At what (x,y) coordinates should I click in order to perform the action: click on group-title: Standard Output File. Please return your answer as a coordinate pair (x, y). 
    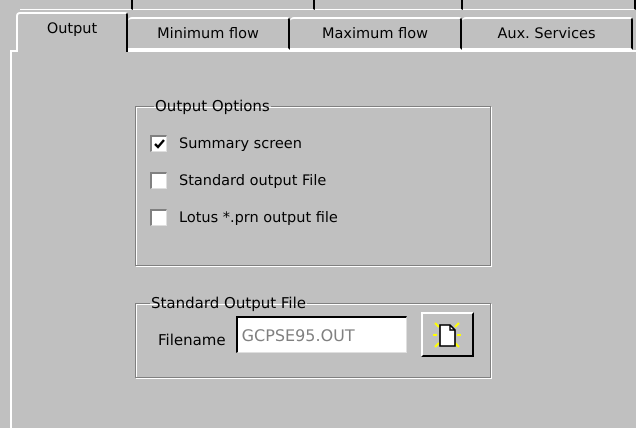
    Looking at the image, I should click on (228, 303).